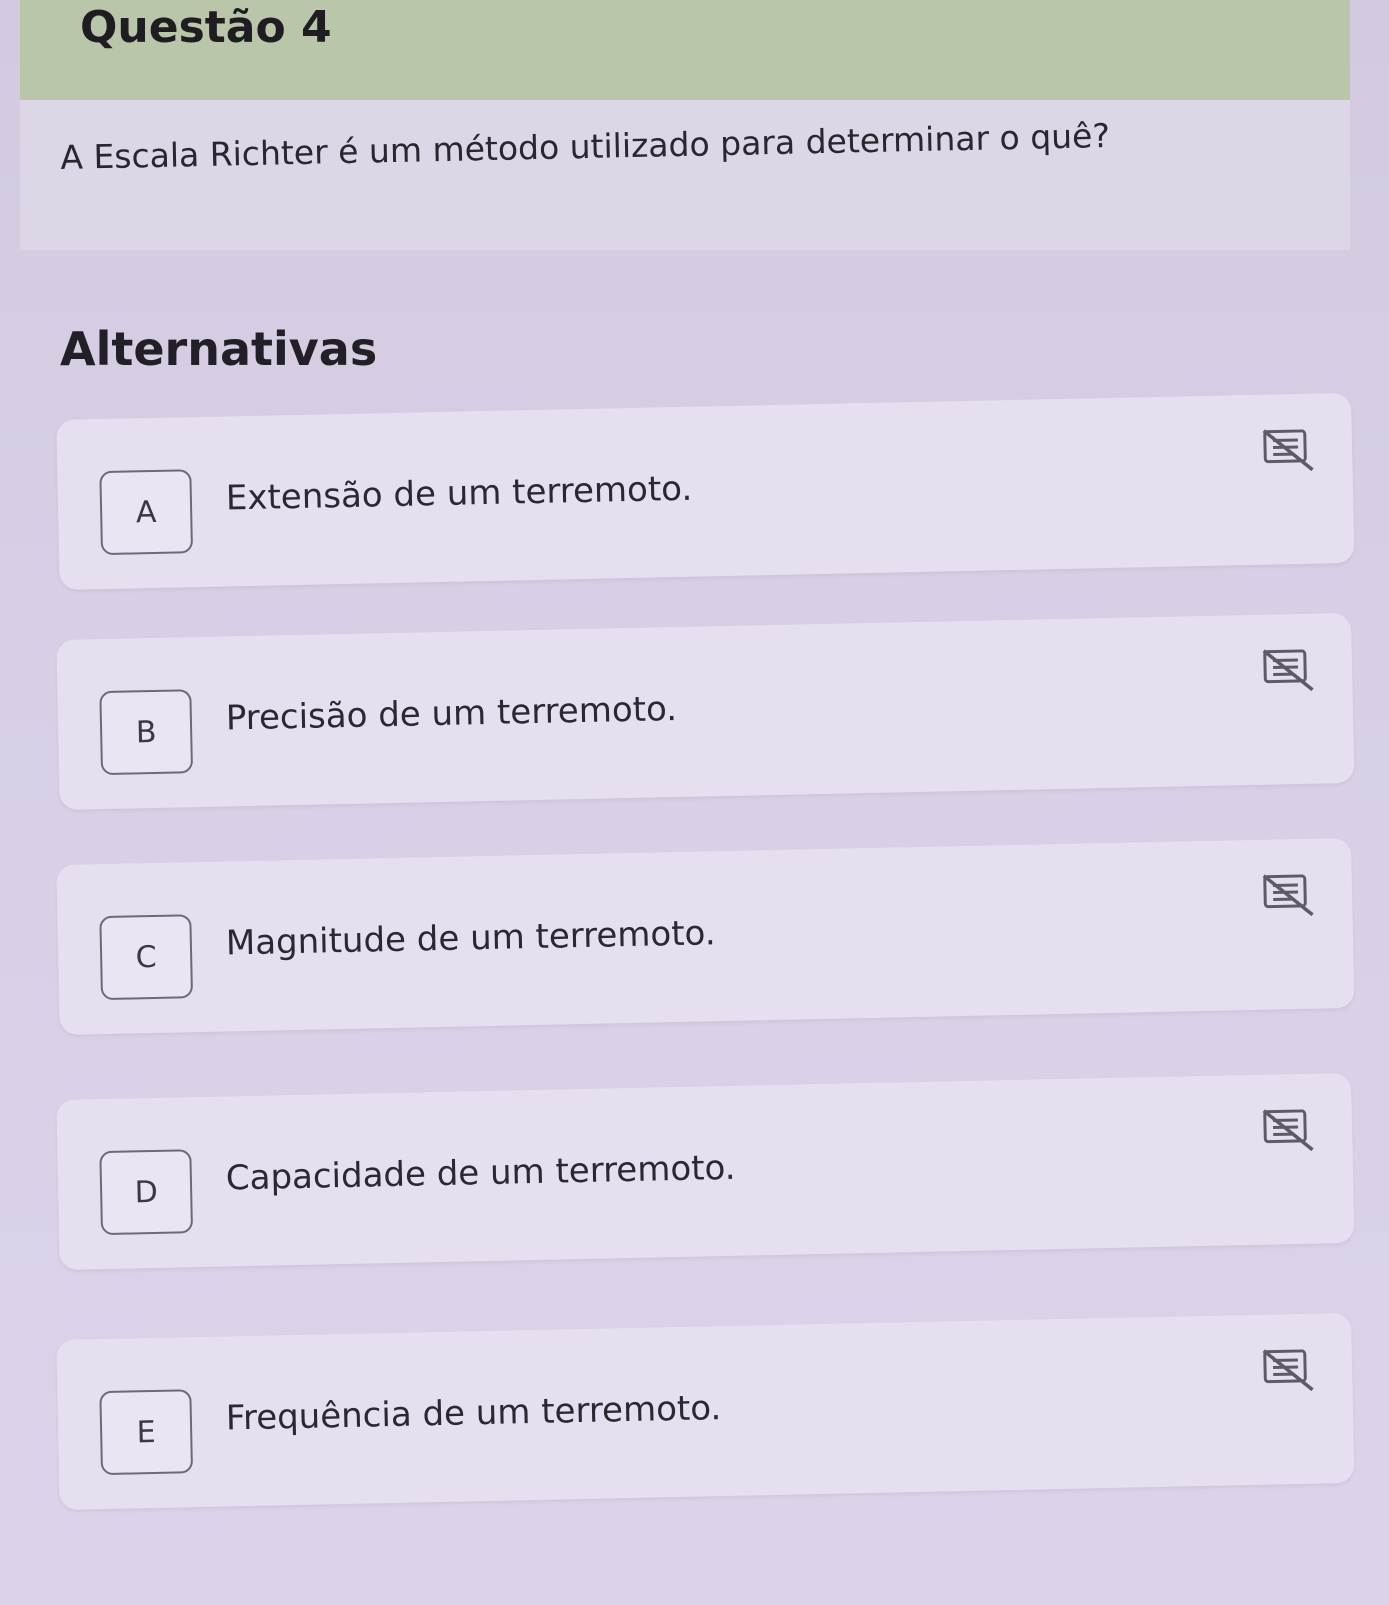  Describe the element at coordinates (451, 714) in the screenshot. I see `option-text: Precisão de um terremoto.` at that location.